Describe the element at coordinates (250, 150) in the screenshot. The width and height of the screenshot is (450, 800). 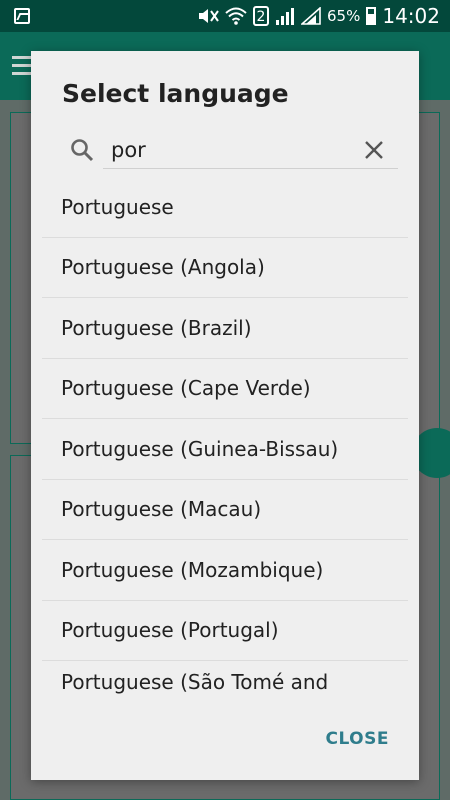
I see `search-input` at that location.